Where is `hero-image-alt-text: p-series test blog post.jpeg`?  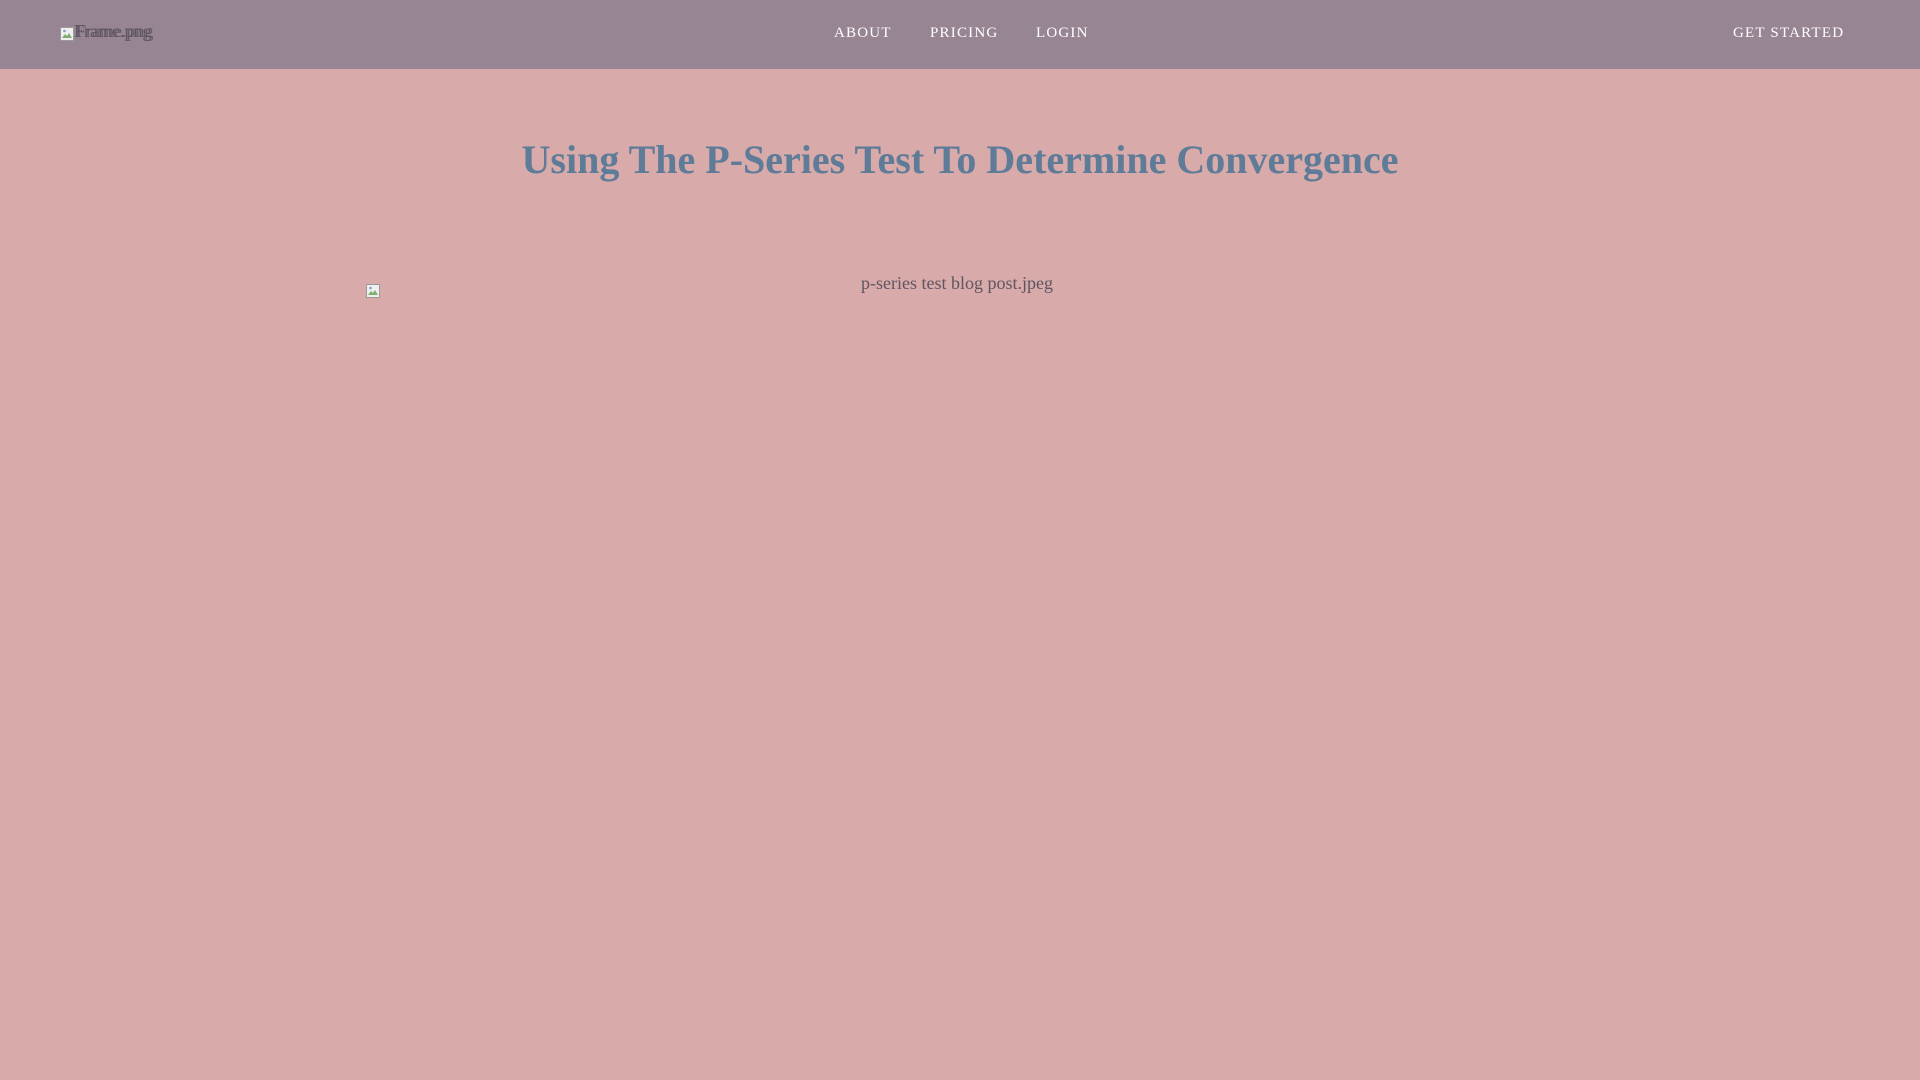 hero-image-alt-text: p-series test blog post.jpeg is located at coordinates (957, 283).